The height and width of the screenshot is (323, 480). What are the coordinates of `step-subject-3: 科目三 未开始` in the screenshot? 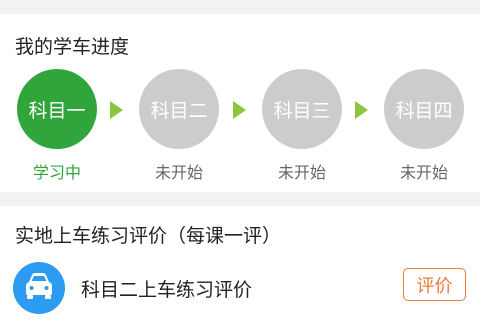 It's located at (302, 126).